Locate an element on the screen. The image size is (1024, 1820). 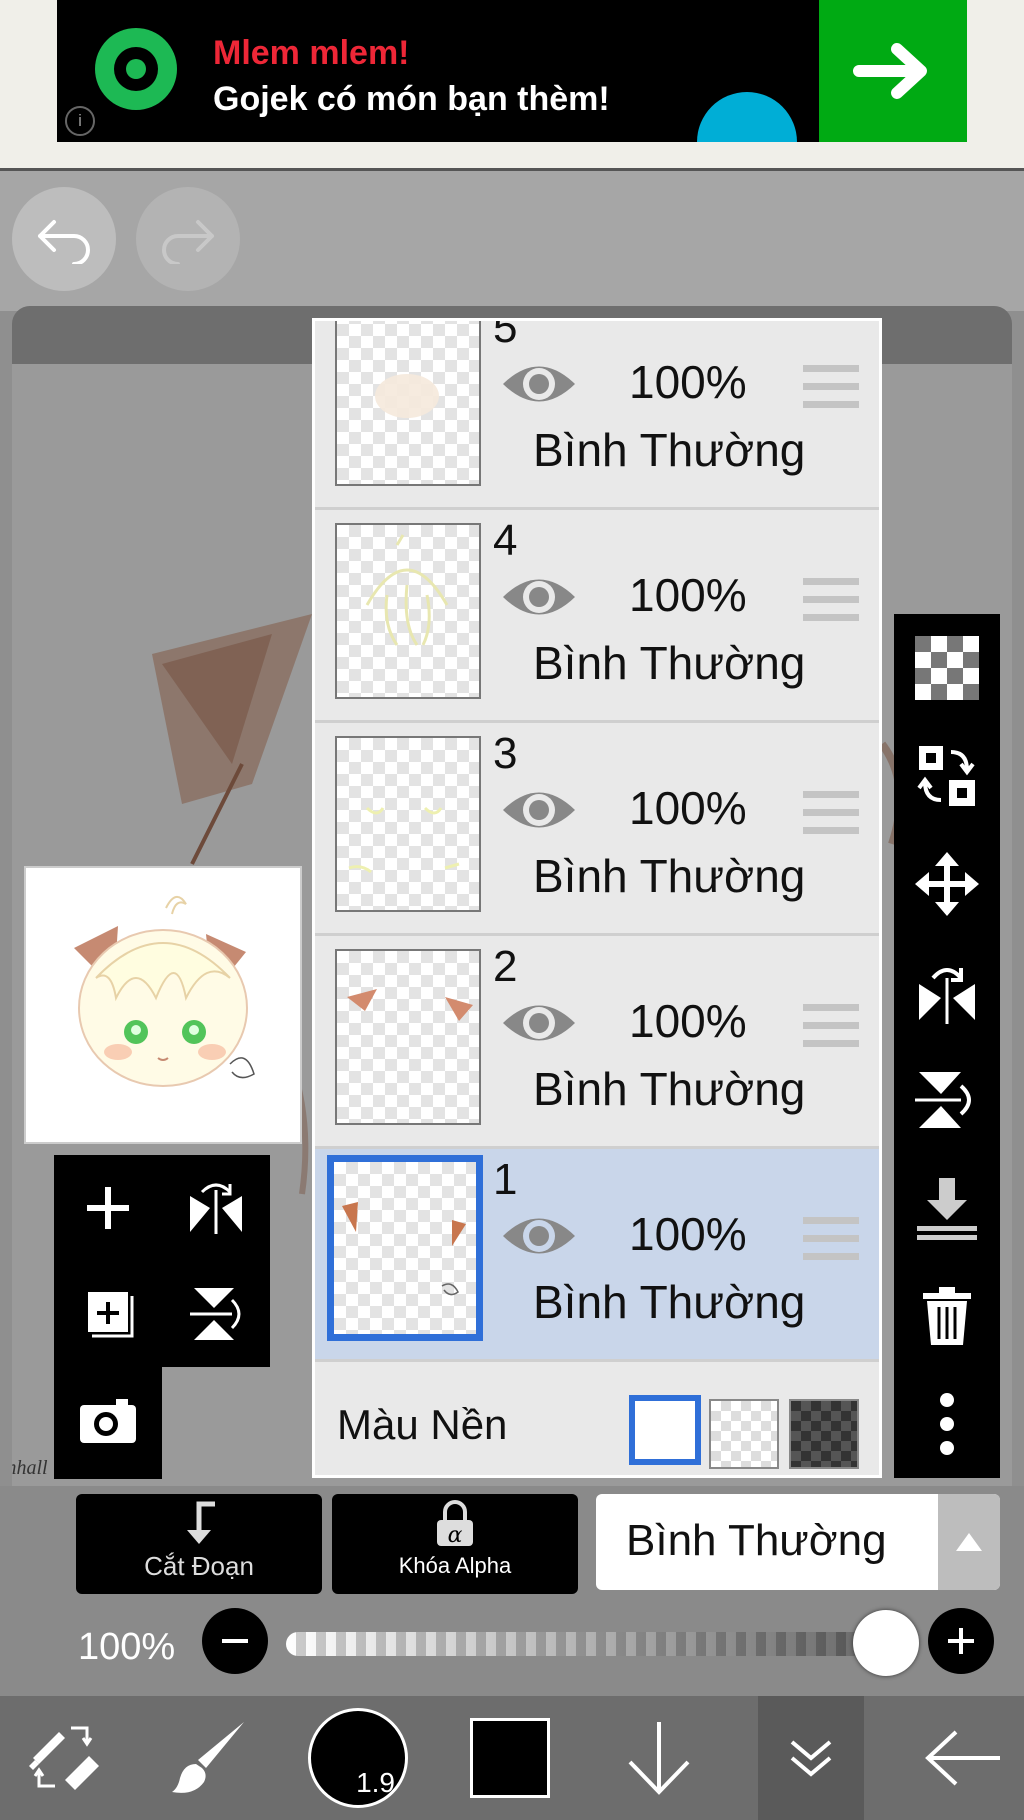
layer-number: 1 is located at coordinates (505, 1179).